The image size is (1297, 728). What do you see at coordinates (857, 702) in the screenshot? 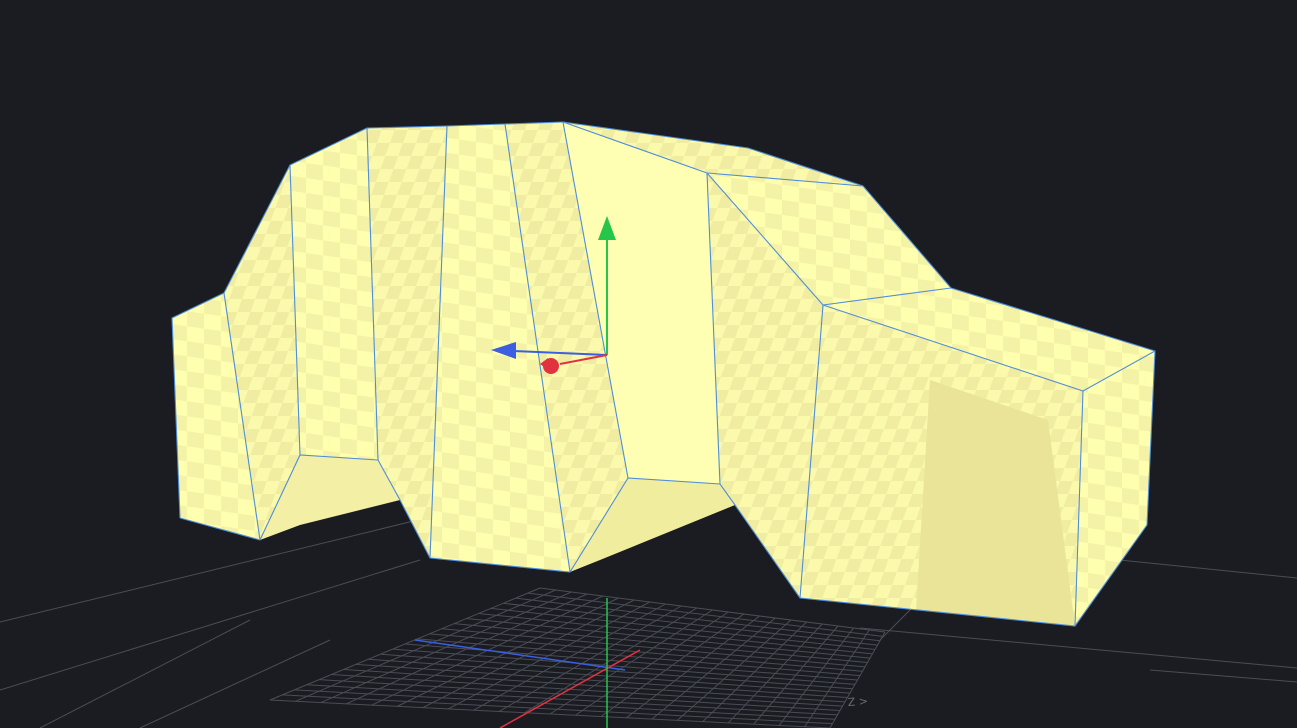
I see `axis-label: Z >` at bounding box center [857, 702].